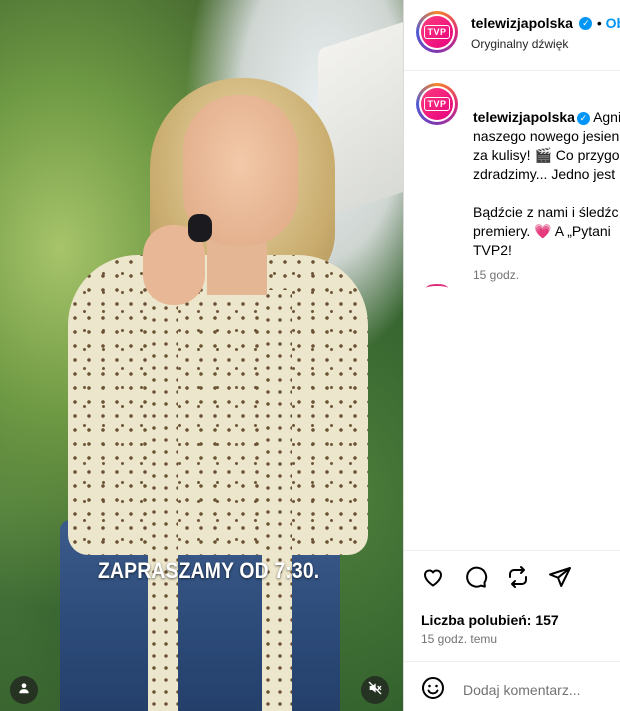 This screenshot has width=620, height=711. I want to click on caption-line, so click(546, 193).